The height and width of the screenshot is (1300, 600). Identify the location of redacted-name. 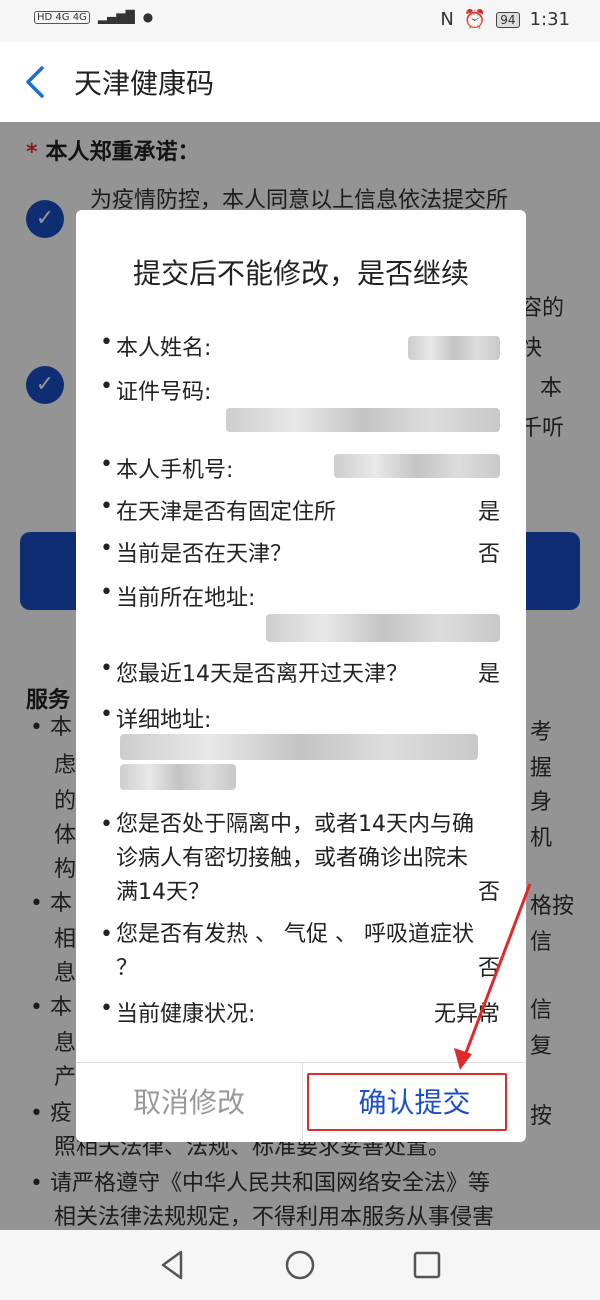
(454, 348).